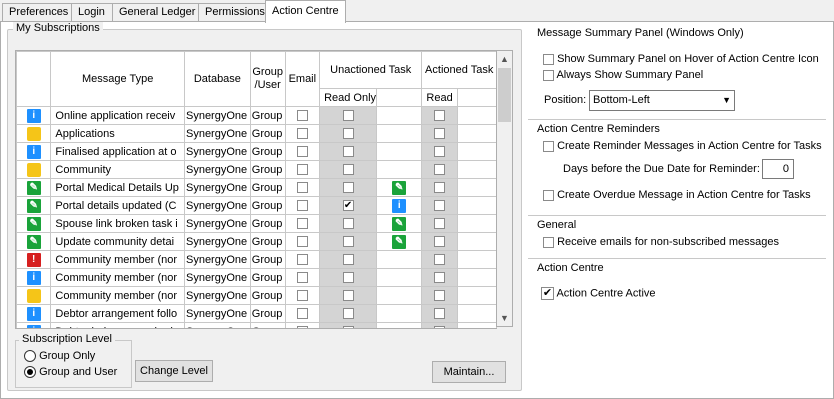 This screenshot has width=834, height=399. Describe the element at coordinates (37, 12) in the screenshot. I see `tab-preferences: Preferences` at that location.